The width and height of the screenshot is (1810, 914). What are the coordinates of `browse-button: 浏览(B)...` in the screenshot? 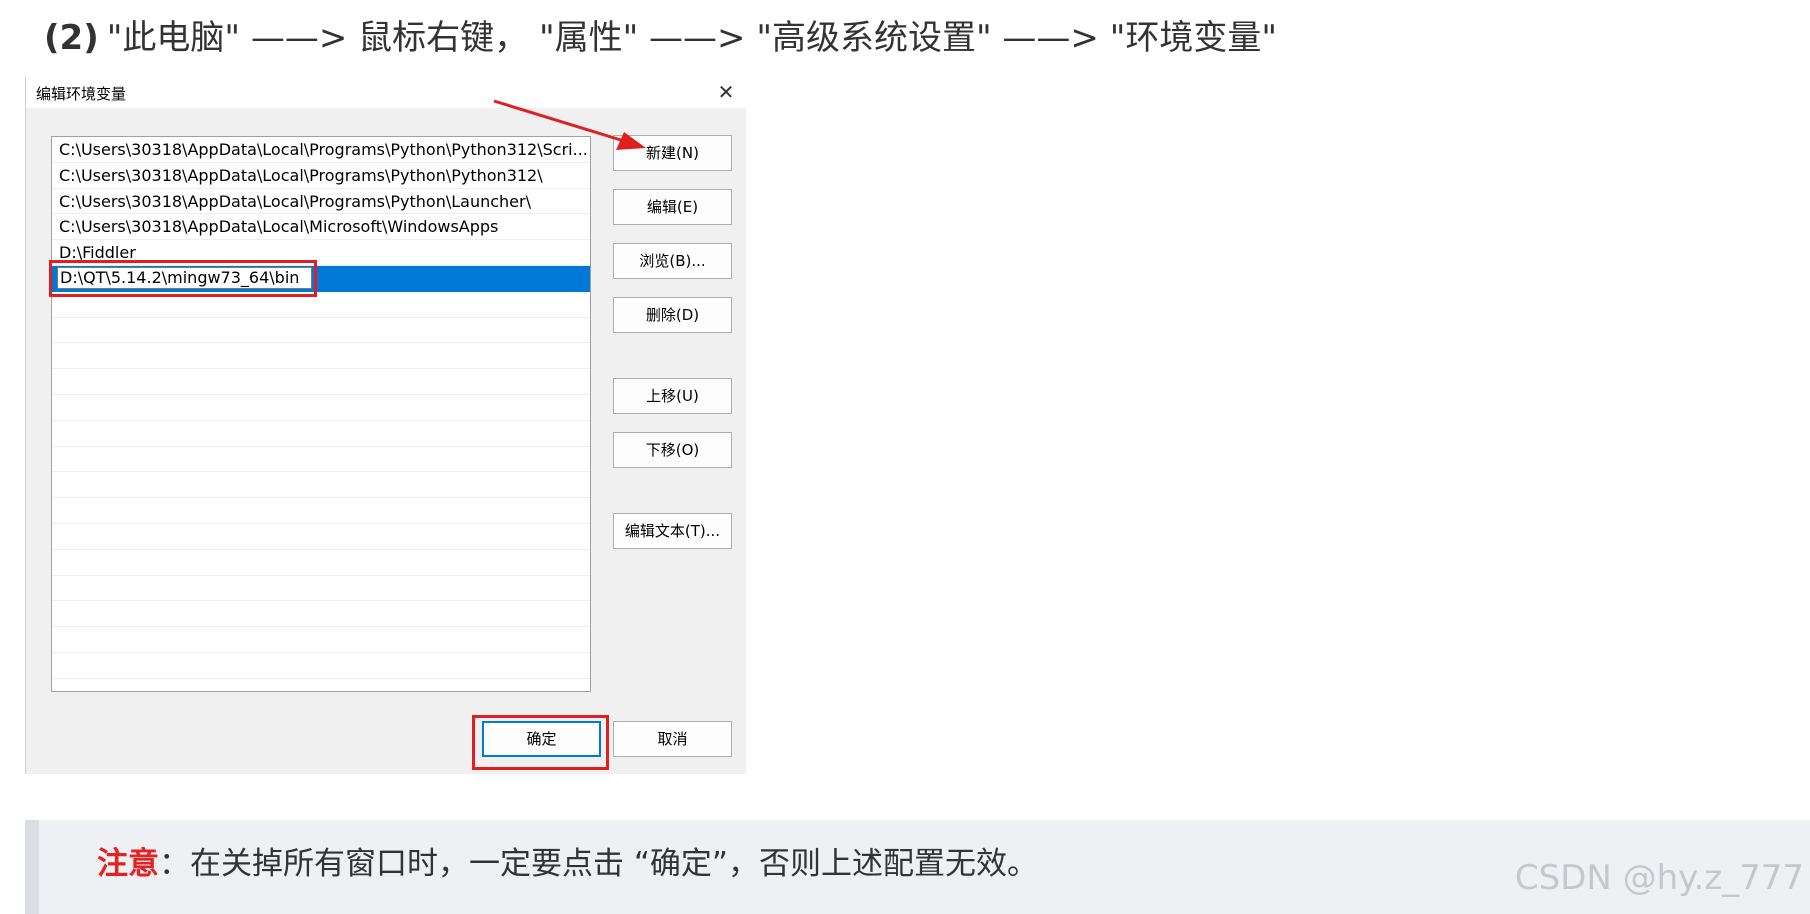 It's located at (672, 261).